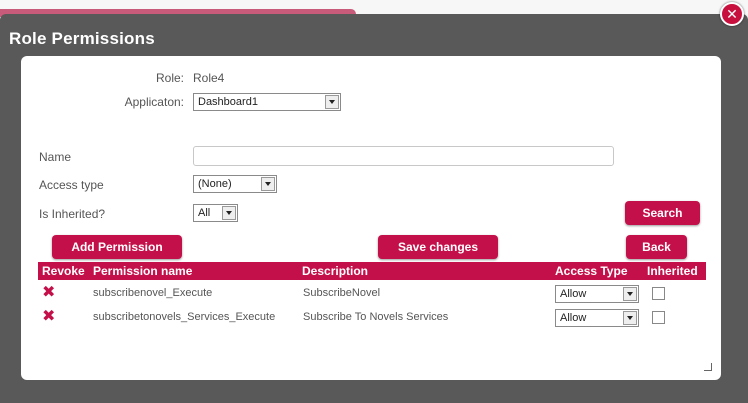 The image size is (748, 403). Describe the element at coordinates (267, 102) in the screenshot. I see `application-select: Dashboard1` at that location.